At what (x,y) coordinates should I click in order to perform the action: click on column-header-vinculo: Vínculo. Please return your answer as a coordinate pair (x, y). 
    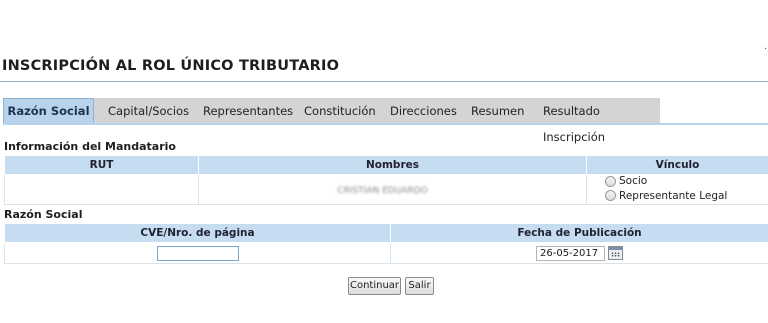
    Looking at the image, I should click on (677, 165).